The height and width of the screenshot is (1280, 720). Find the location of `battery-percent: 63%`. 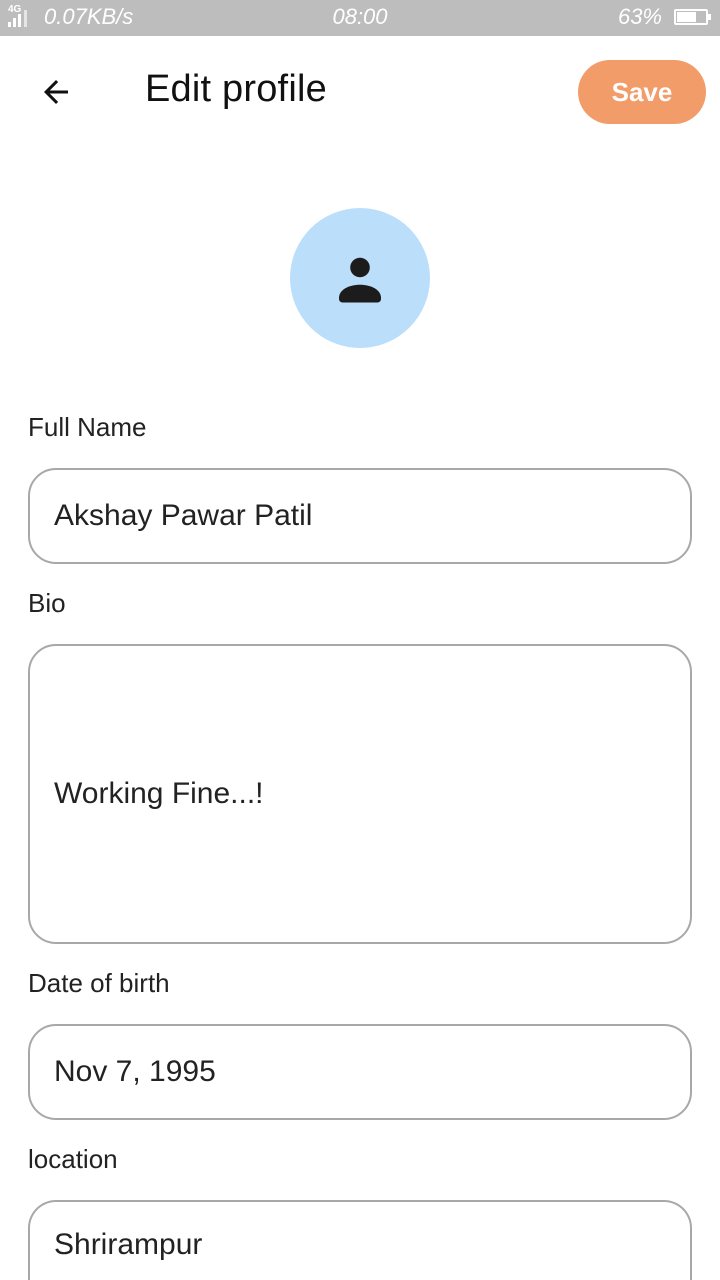

battery-percent: 63% is located at coordinates (639, 16).